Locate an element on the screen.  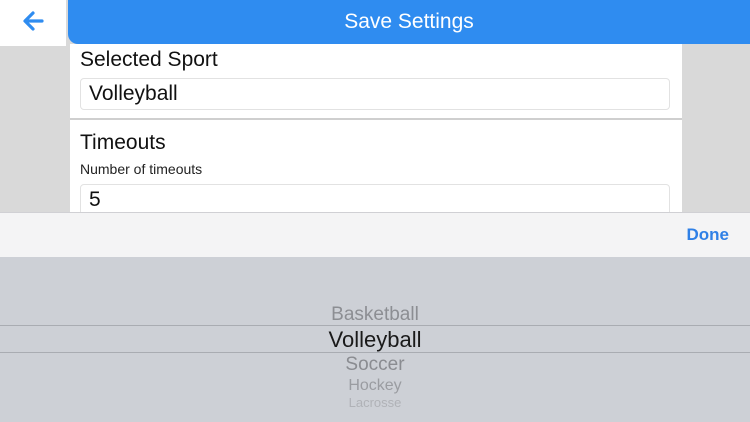
selected-sport-title: Selected Sport is located at coordinates (149, 59).